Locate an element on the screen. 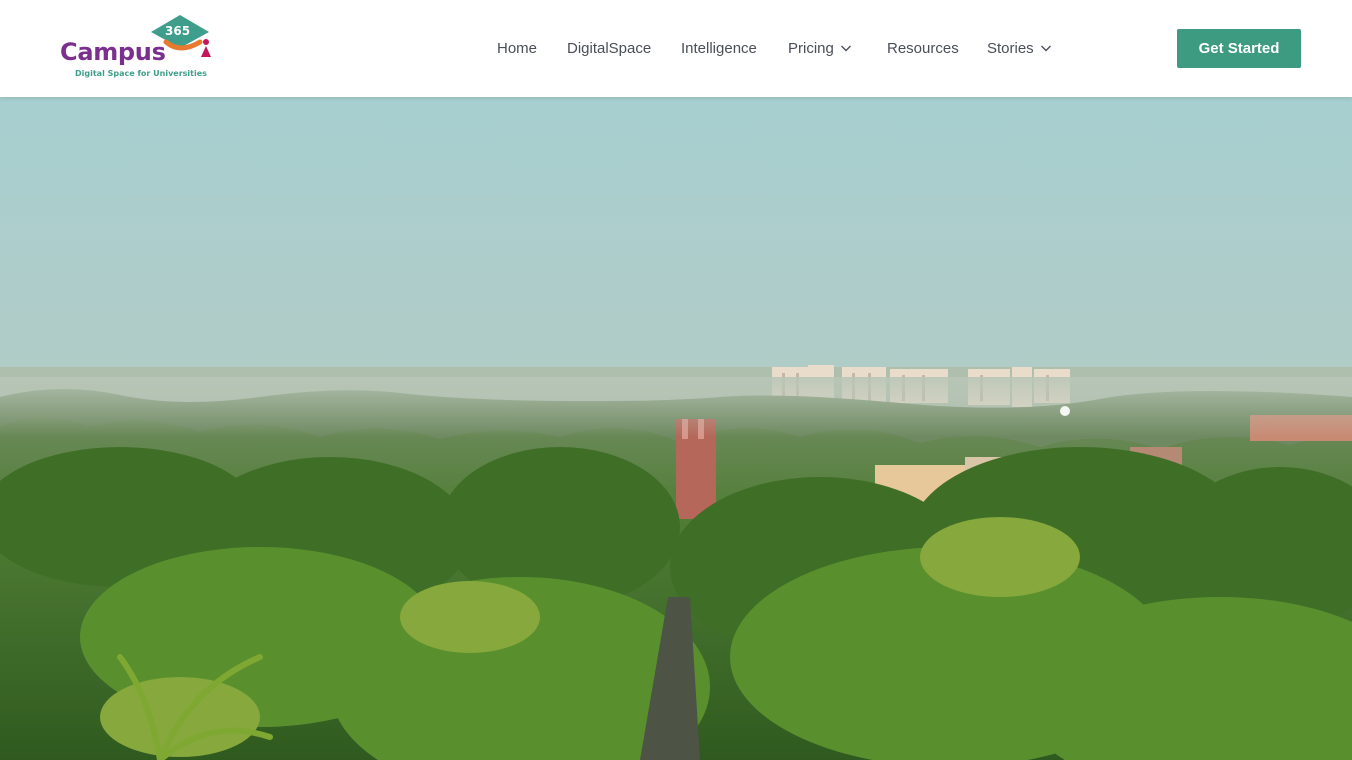 This screenshot has width=1352, height=760. logo-tagline: Digital Space for Universities is located at coordinates (141, 73).